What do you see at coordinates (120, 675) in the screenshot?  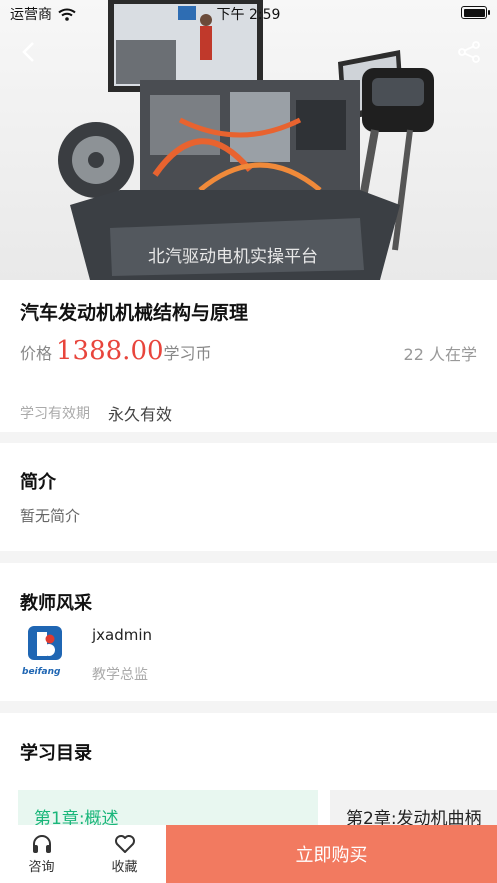 I see `teacher-role: 教学总监` at bounding box center [120, 675].